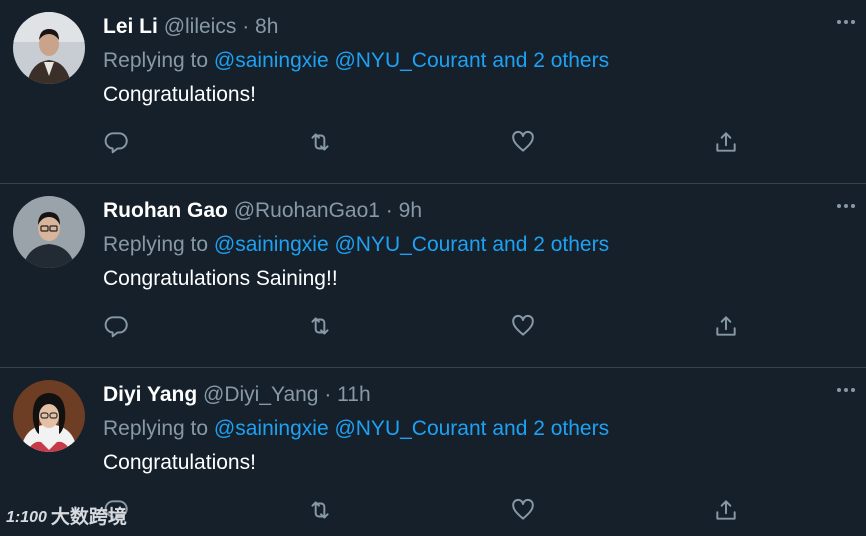  I want to click on watermark-logo: 1:100, so click(26, 517).